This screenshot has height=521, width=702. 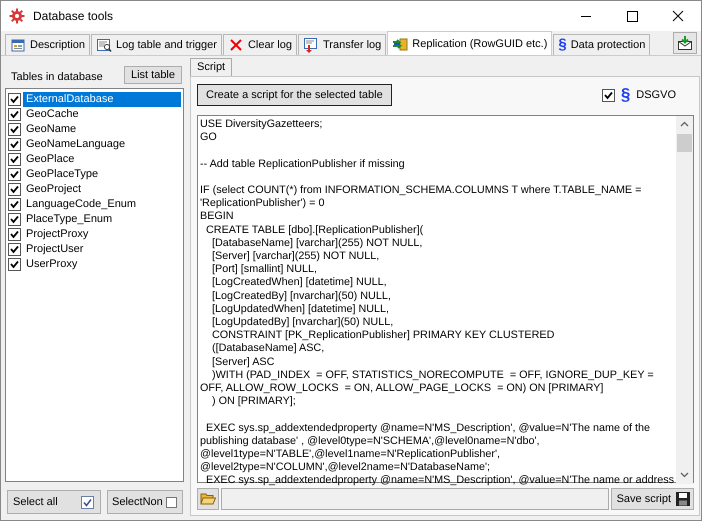 I want to click on tab: Clear log, so click(x=259, y=44).